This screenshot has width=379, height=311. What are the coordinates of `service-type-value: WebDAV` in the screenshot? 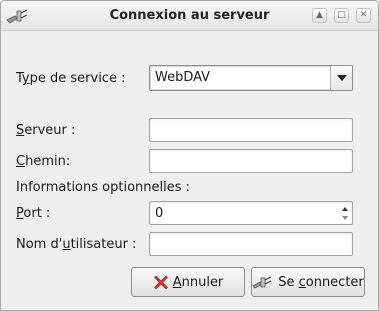 It's located at (183, 77).